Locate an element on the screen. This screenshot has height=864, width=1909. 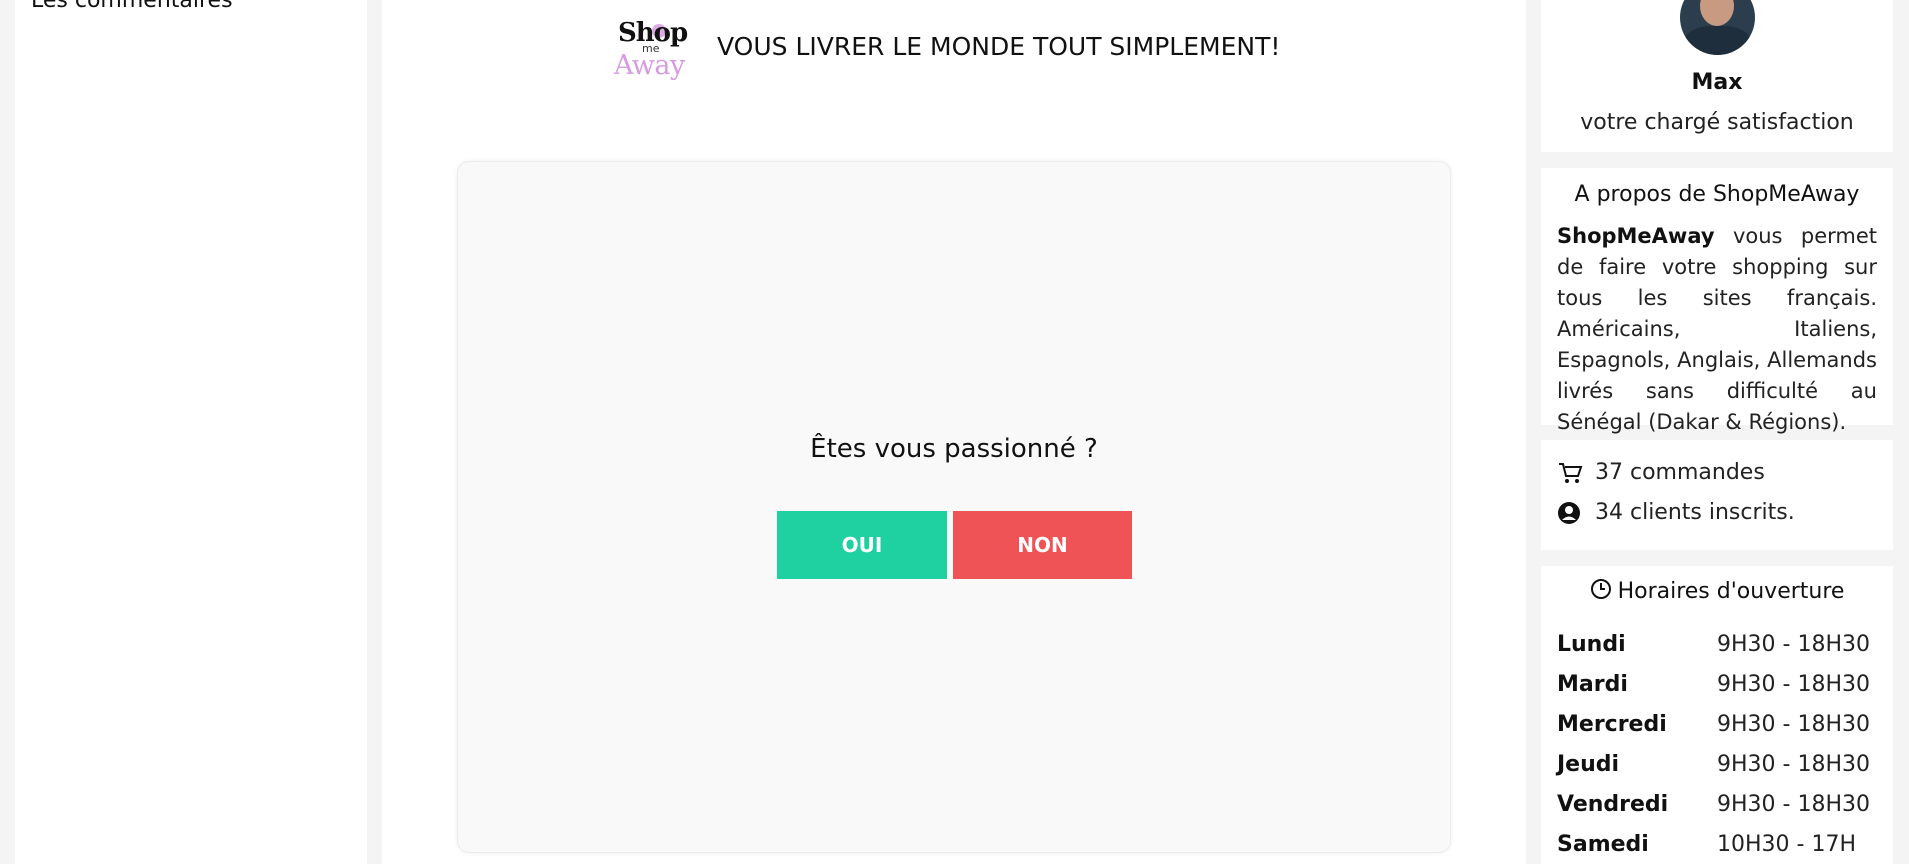
hours-row: Vendredi 9H30 - 18H30 is located at coordinates (1717, 804).